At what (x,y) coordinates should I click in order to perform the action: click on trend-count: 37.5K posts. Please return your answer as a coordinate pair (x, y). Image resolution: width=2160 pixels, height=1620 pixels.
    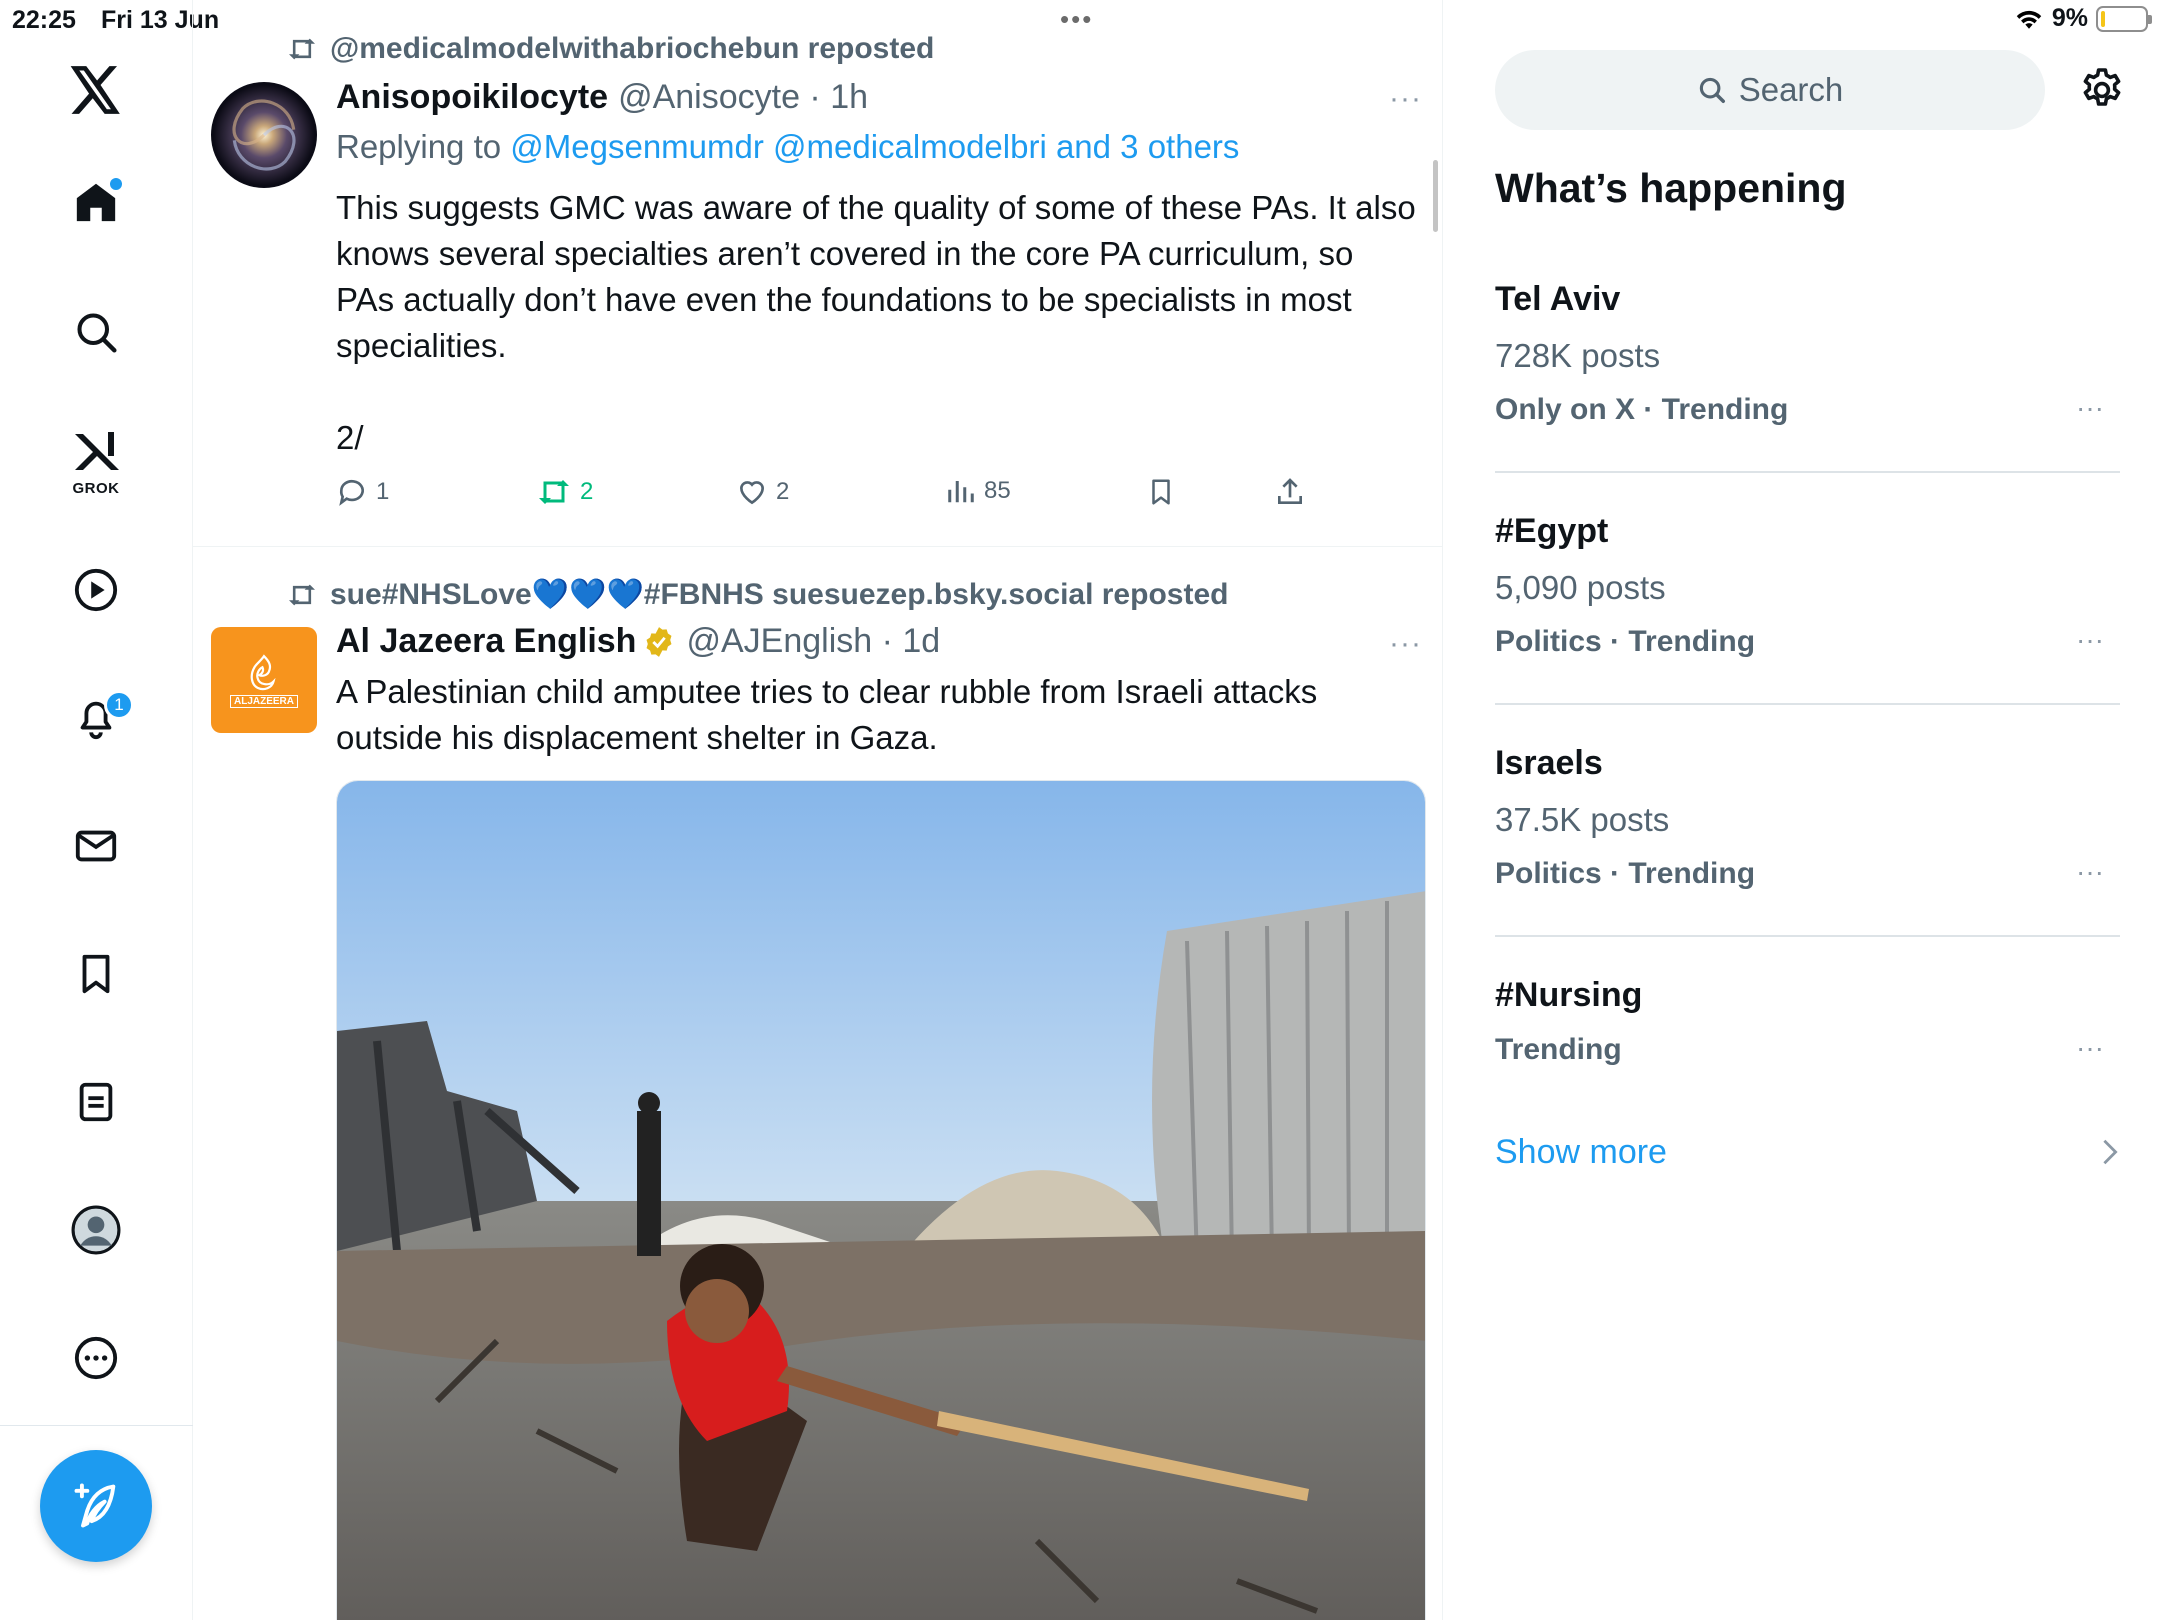
    Looking at the image, I should click on (1582, 819).